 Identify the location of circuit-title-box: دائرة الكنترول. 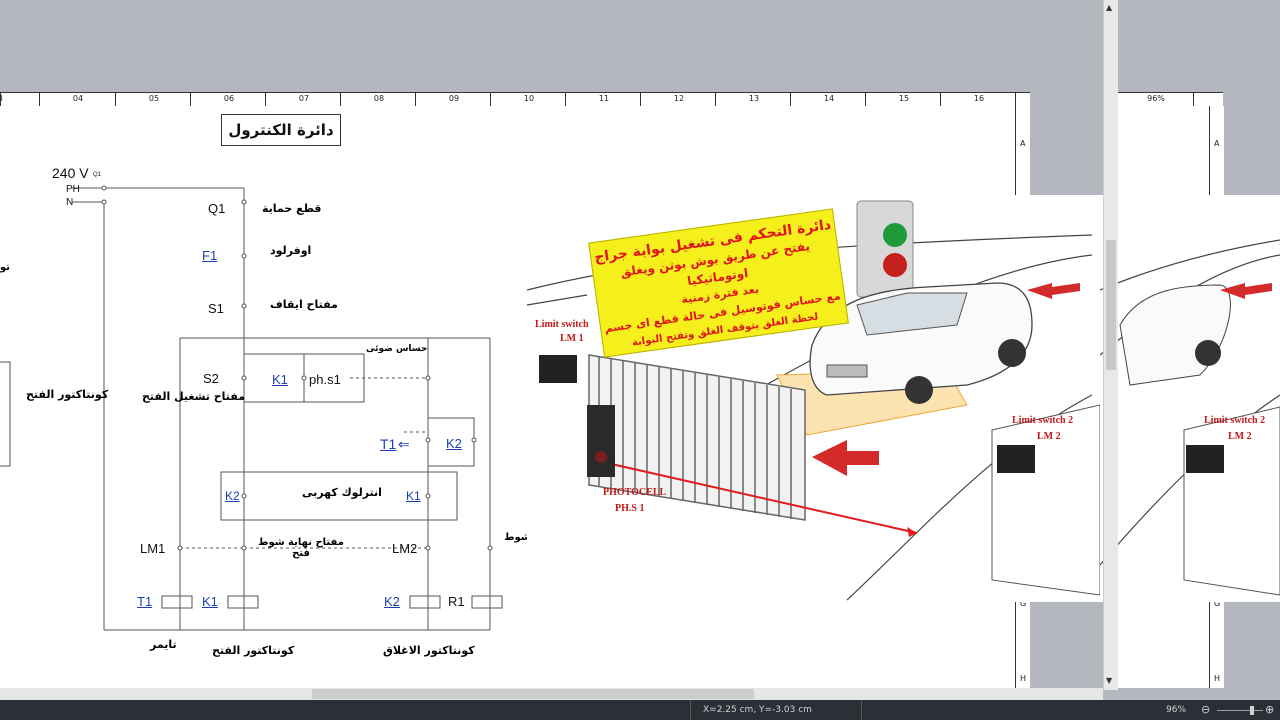
(281, 130).